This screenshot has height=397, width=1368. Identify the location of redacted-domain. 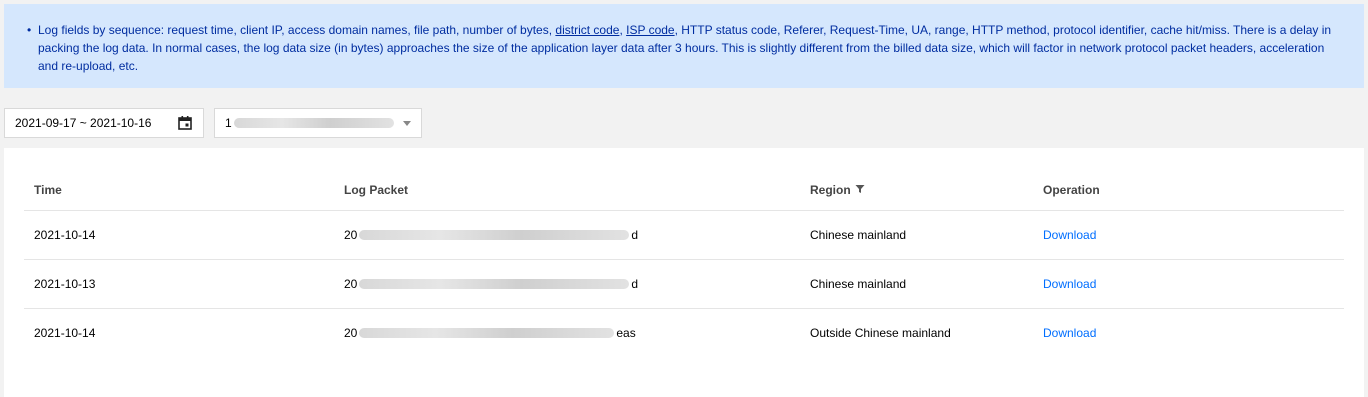
(313, 123).